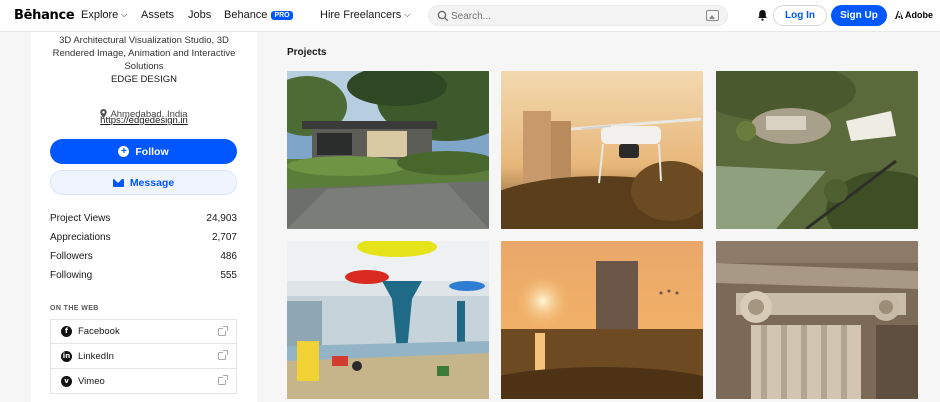  I want to click on linkedin-icon: in, so click(66, 356).